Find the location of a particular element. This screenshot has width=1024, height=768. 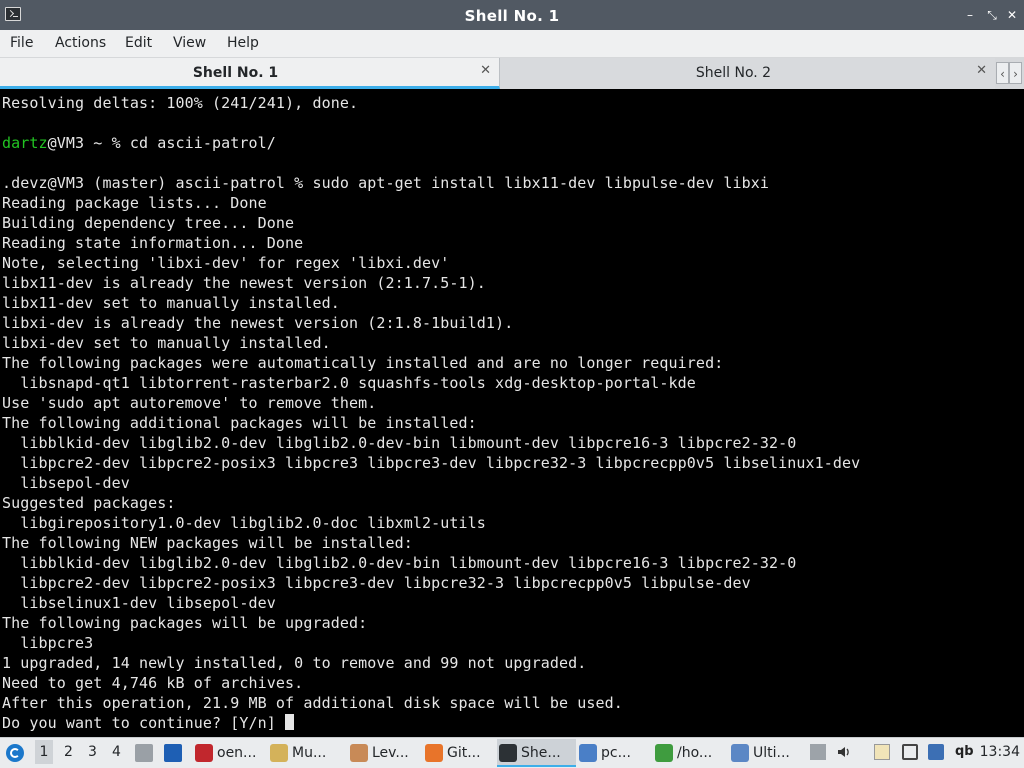

terminal-line: libx11-dev set to manually installed. is located at coordinates (171, 303).